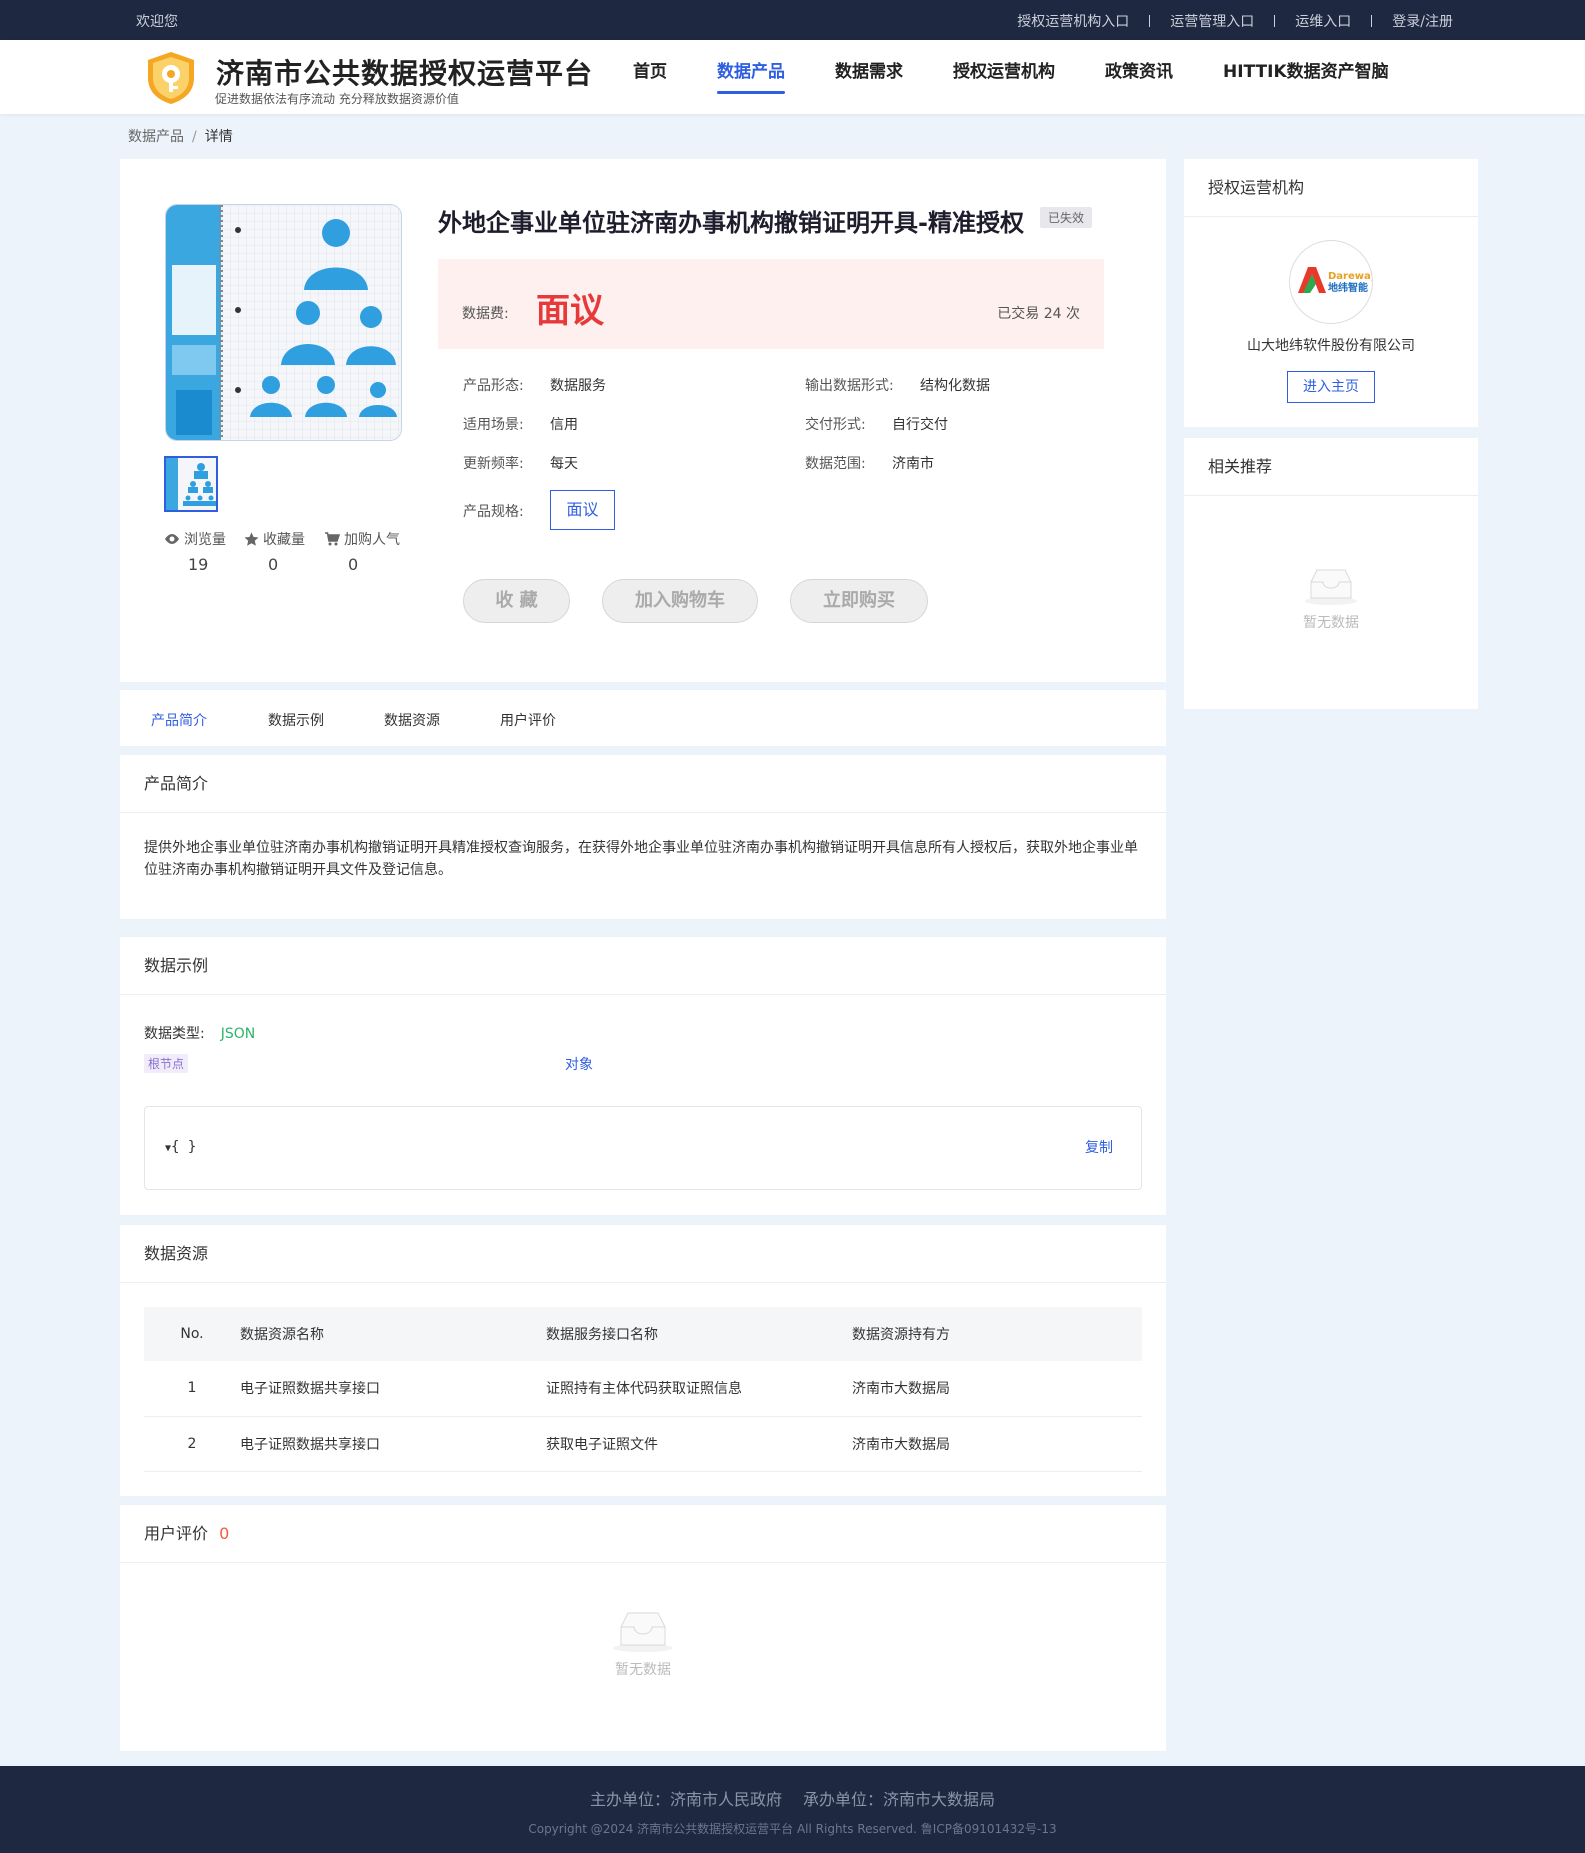 Image resolution: width=1585 pixels, height=1853 pixels. I want to click on detail-tabs: 产品简介 数据示例 数据资源 用户评价, so click(643, 718).